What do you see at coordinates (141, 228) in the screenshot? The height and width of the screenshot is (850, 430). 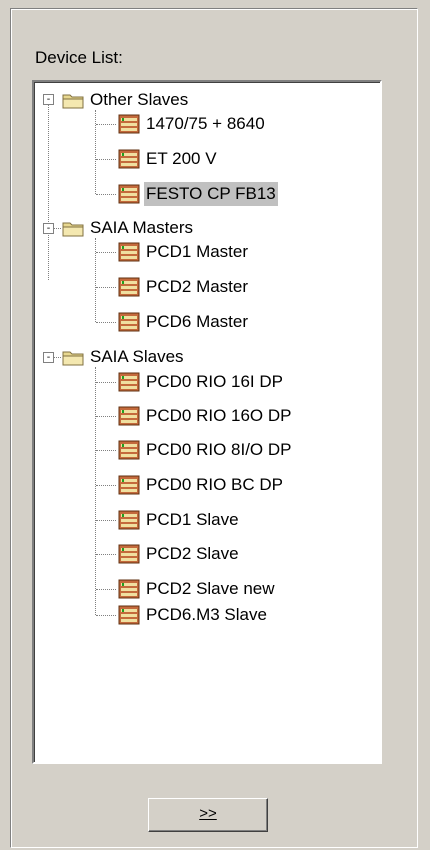 I see `tree-group-label: SAIA Masters` at bounding box center [141, 228].